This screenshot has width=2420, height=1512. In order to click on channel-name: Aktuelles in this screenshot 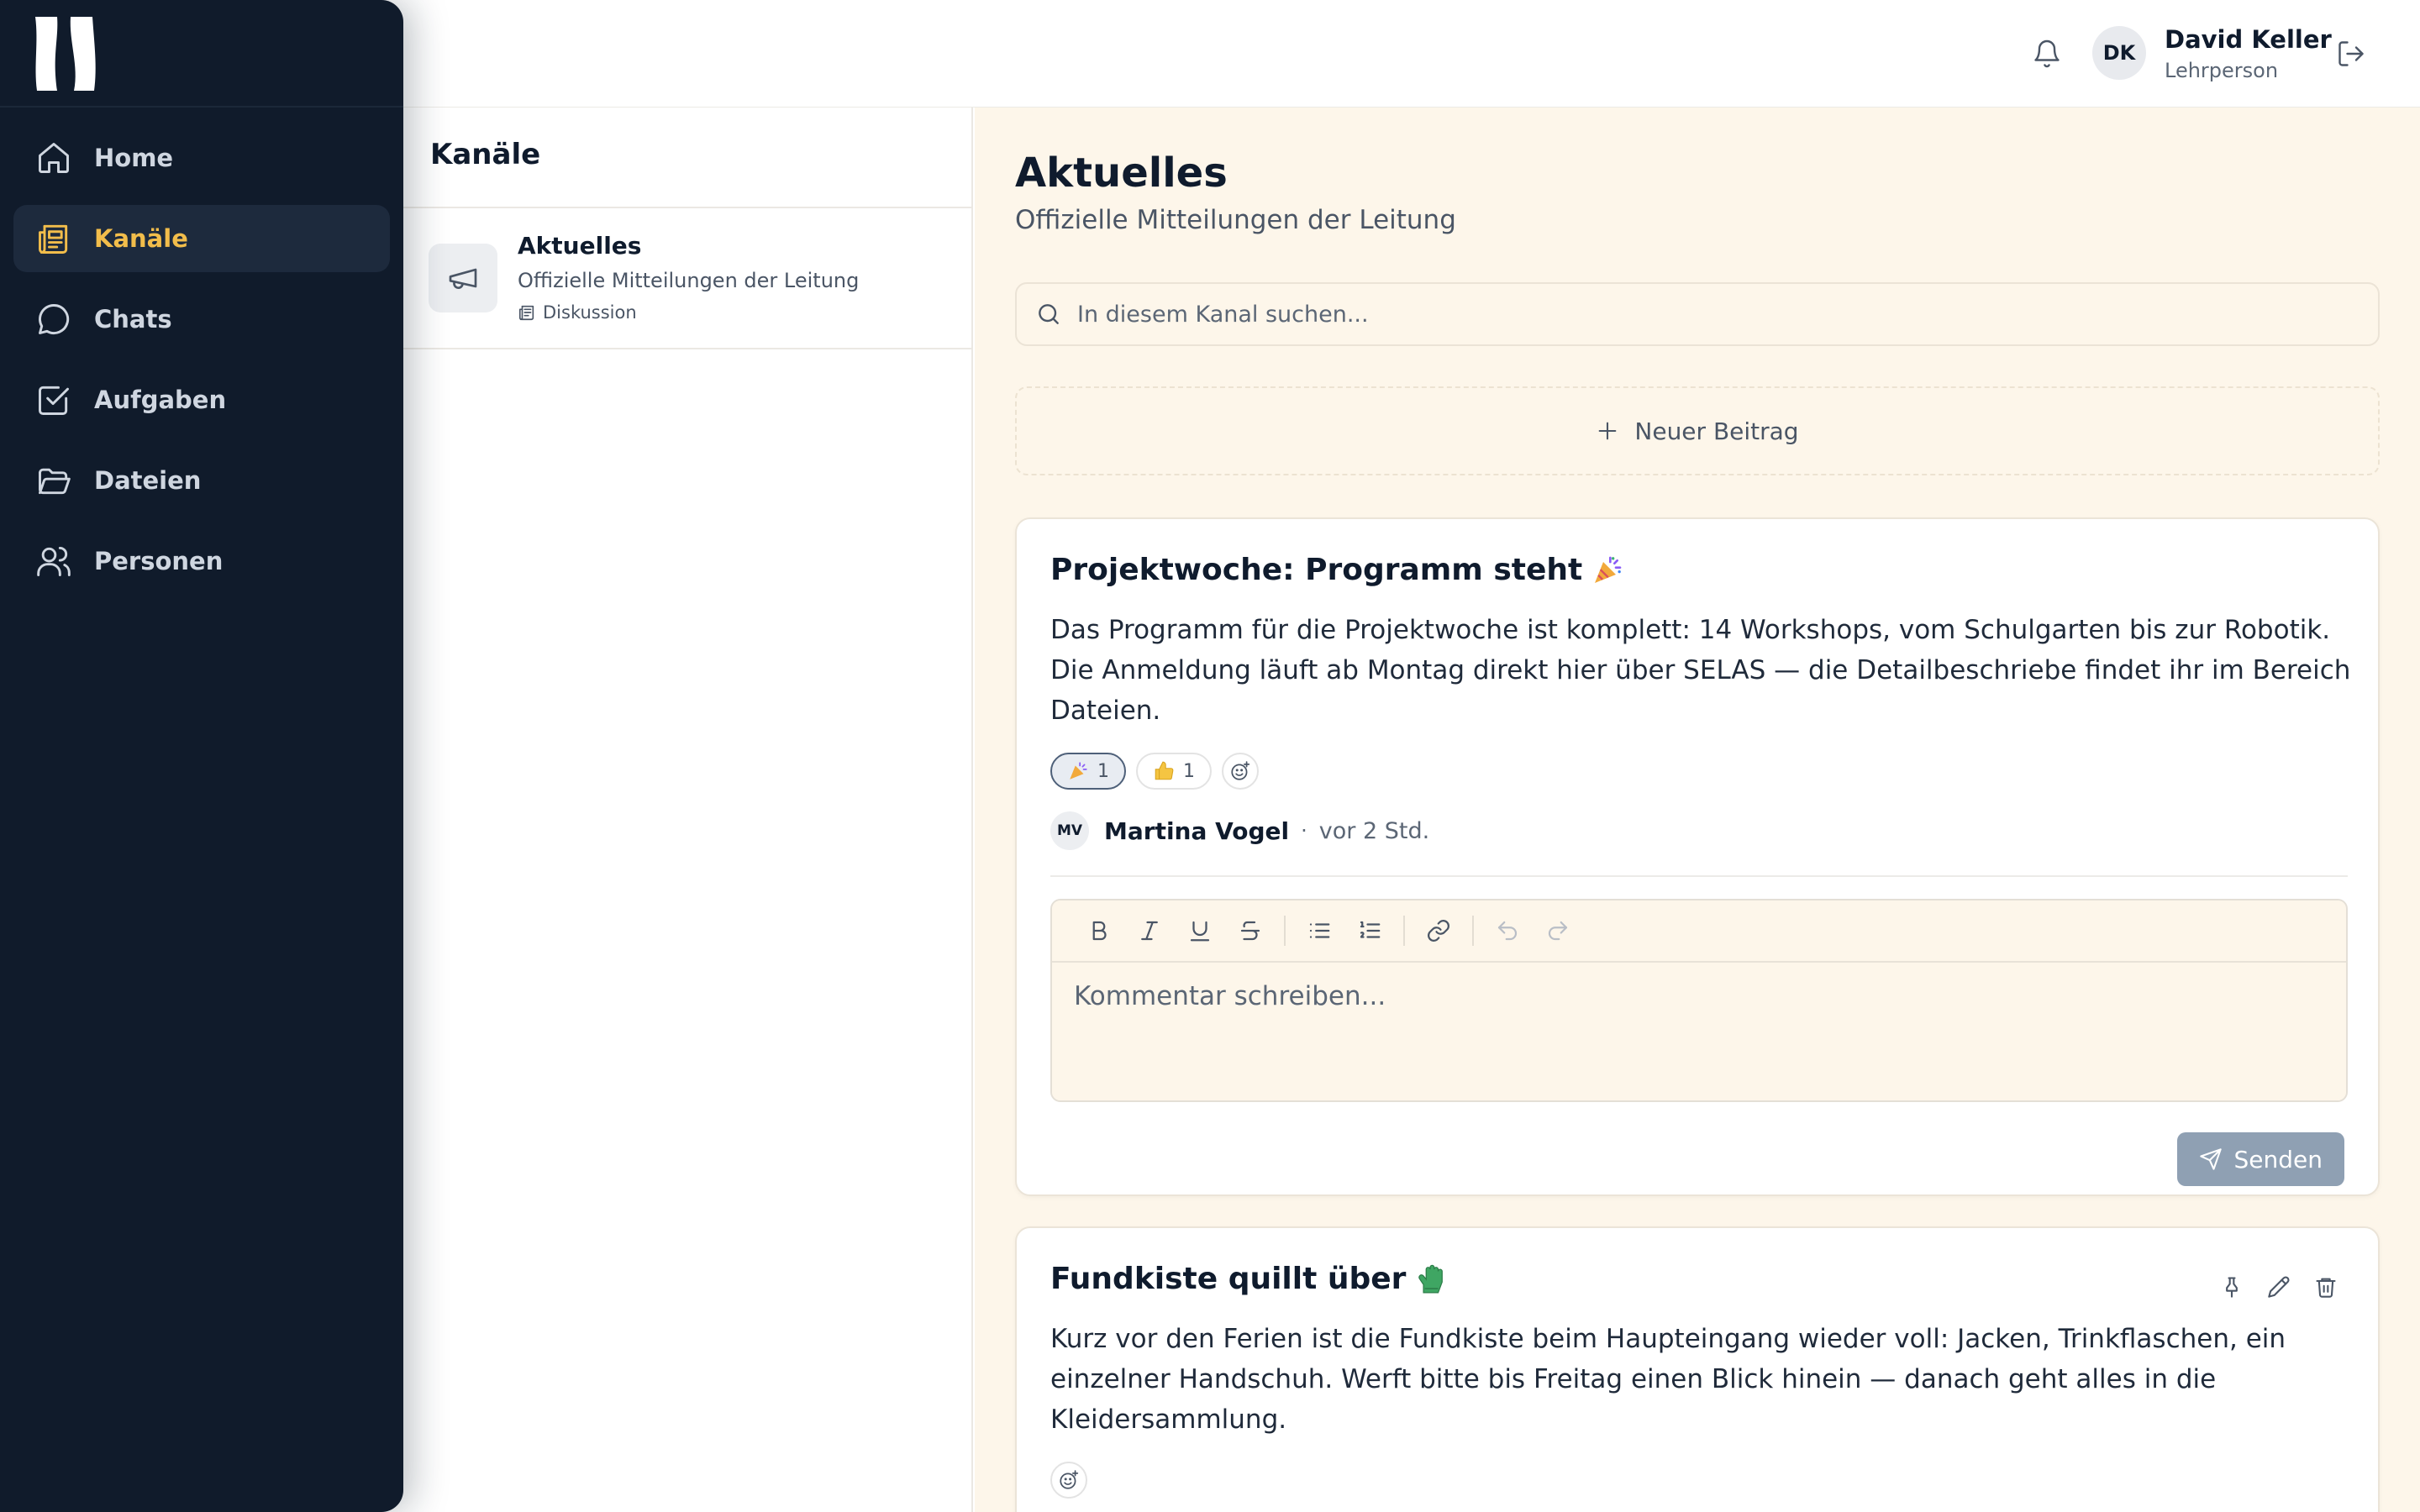, I will do `click(580, 246)`.